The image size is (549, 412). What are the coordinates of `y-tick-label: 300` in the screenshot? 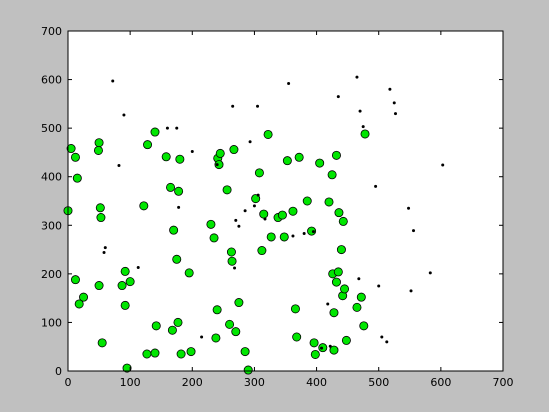 It's located at (51, 225).